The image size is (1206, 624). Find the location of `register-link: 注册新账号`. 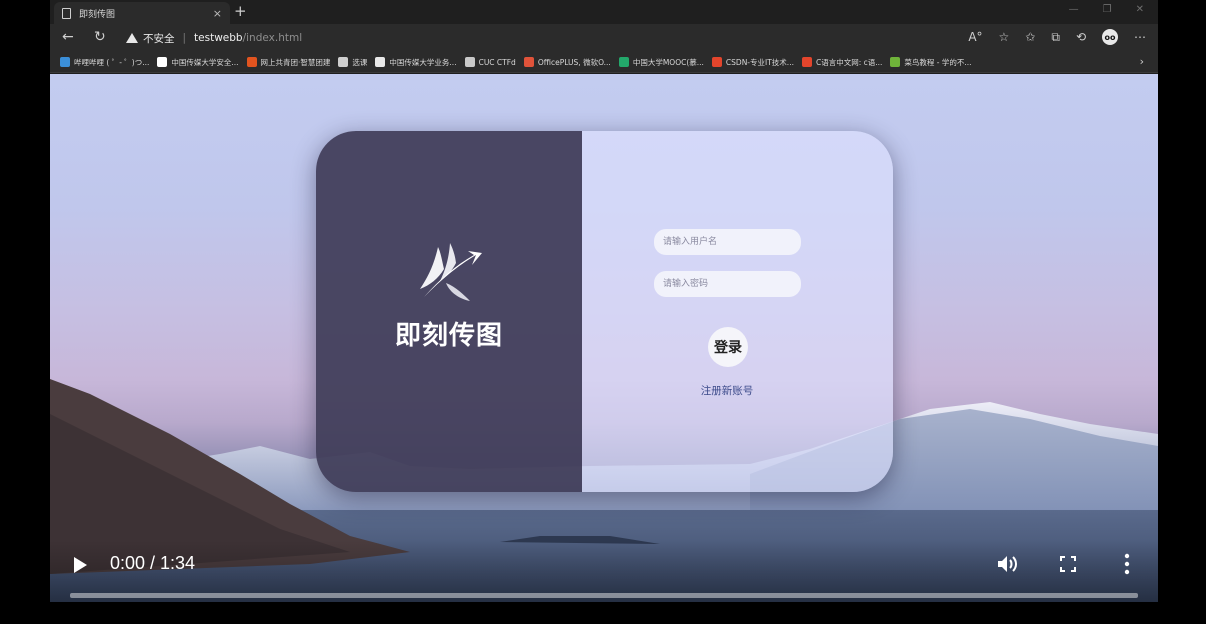

register-link: 注册新账号 is located at coordinates (727, 390).